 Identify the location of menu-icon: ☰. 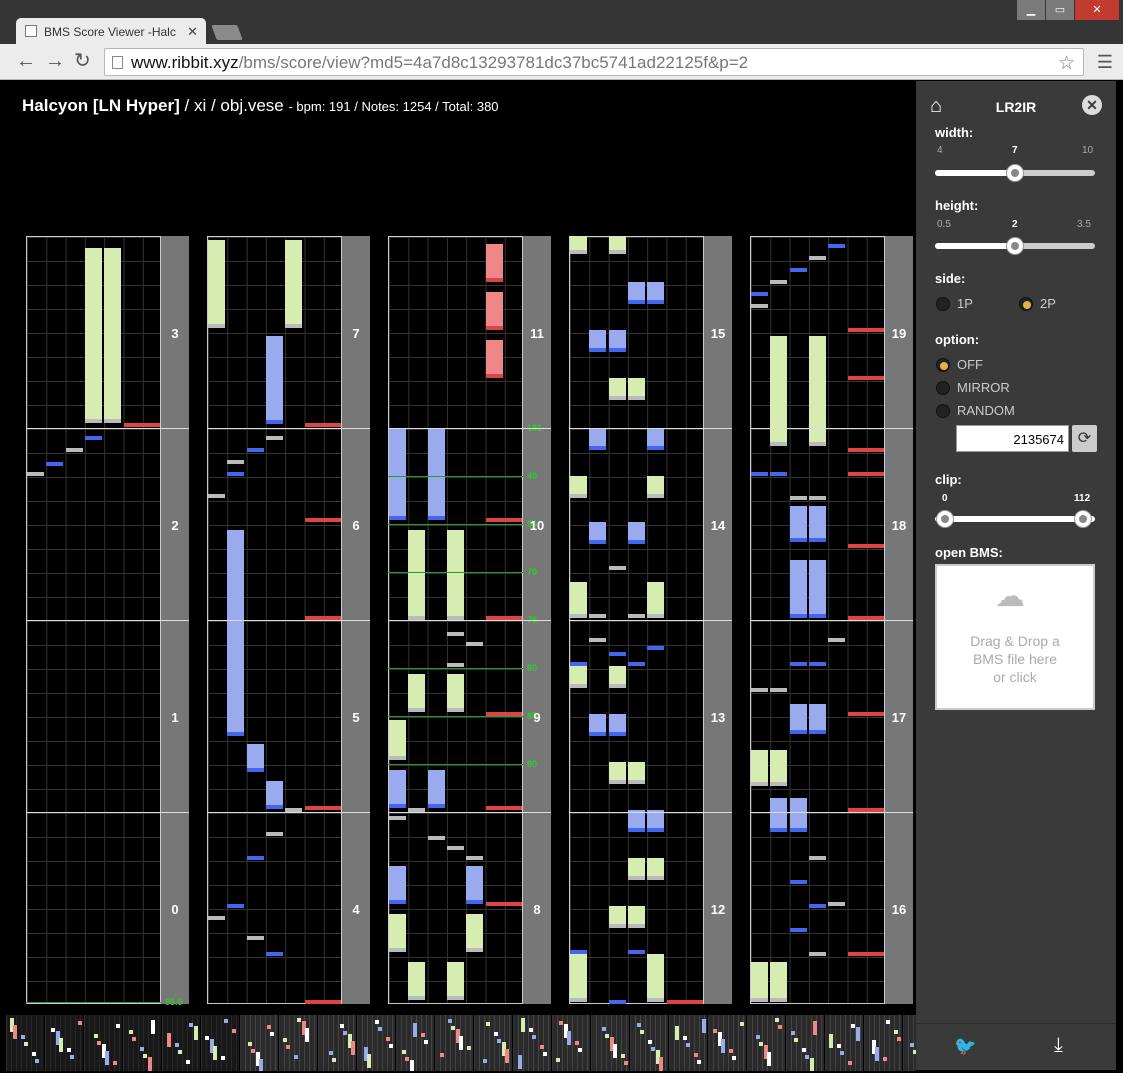
(1105, 62).